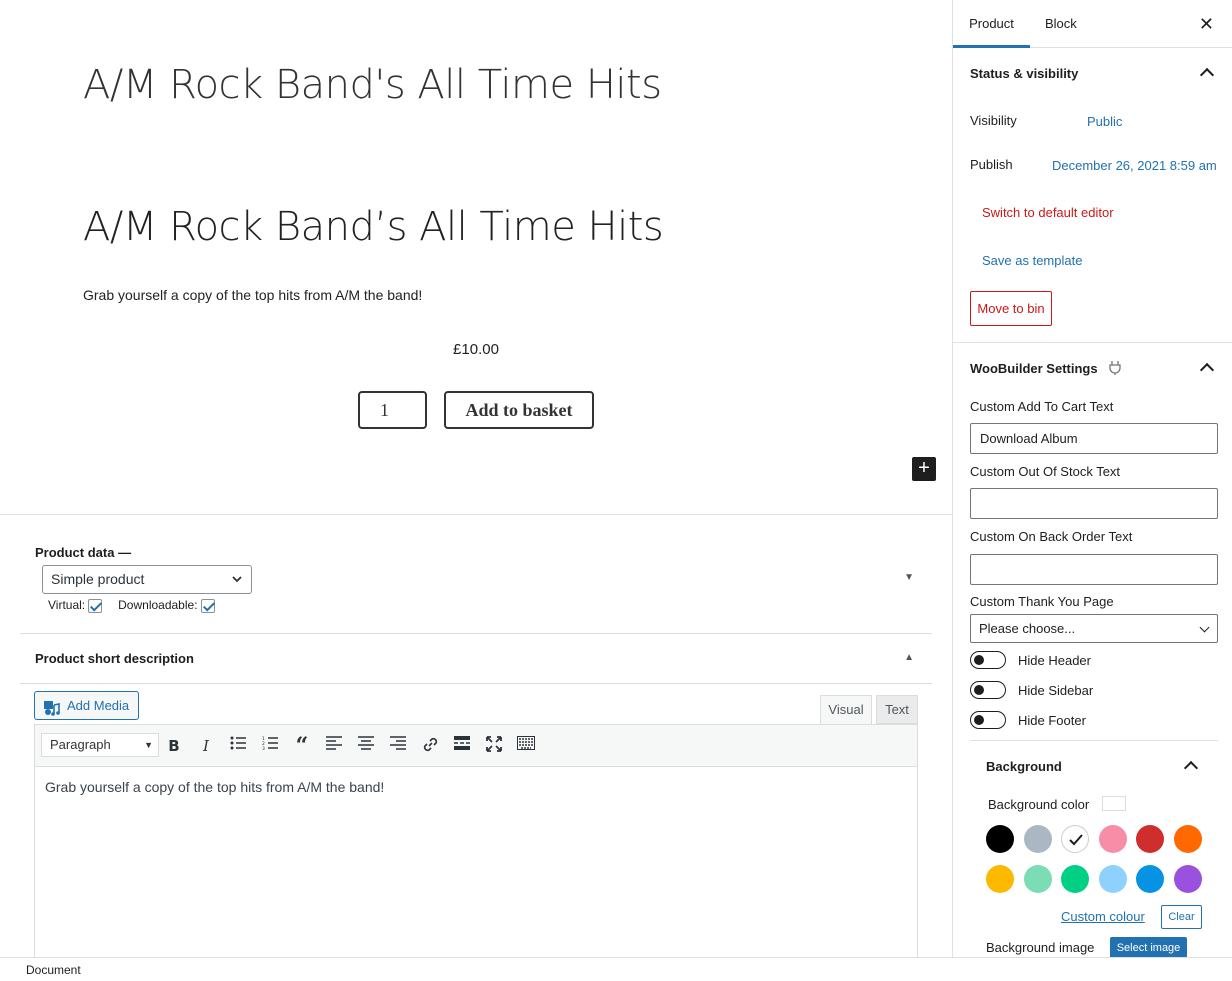 The height and width of the screenshot is (981, 1232). I want to click on downloadable-checkbox, so click(207, 605).